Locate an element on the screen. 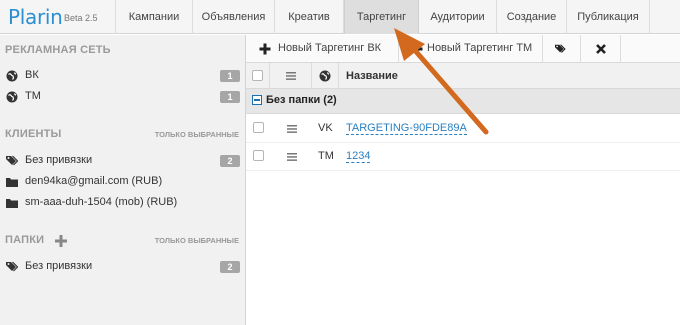 The width and height of the screenshot is (680, 325). table-header: Название is located at coordinates (463, 76).